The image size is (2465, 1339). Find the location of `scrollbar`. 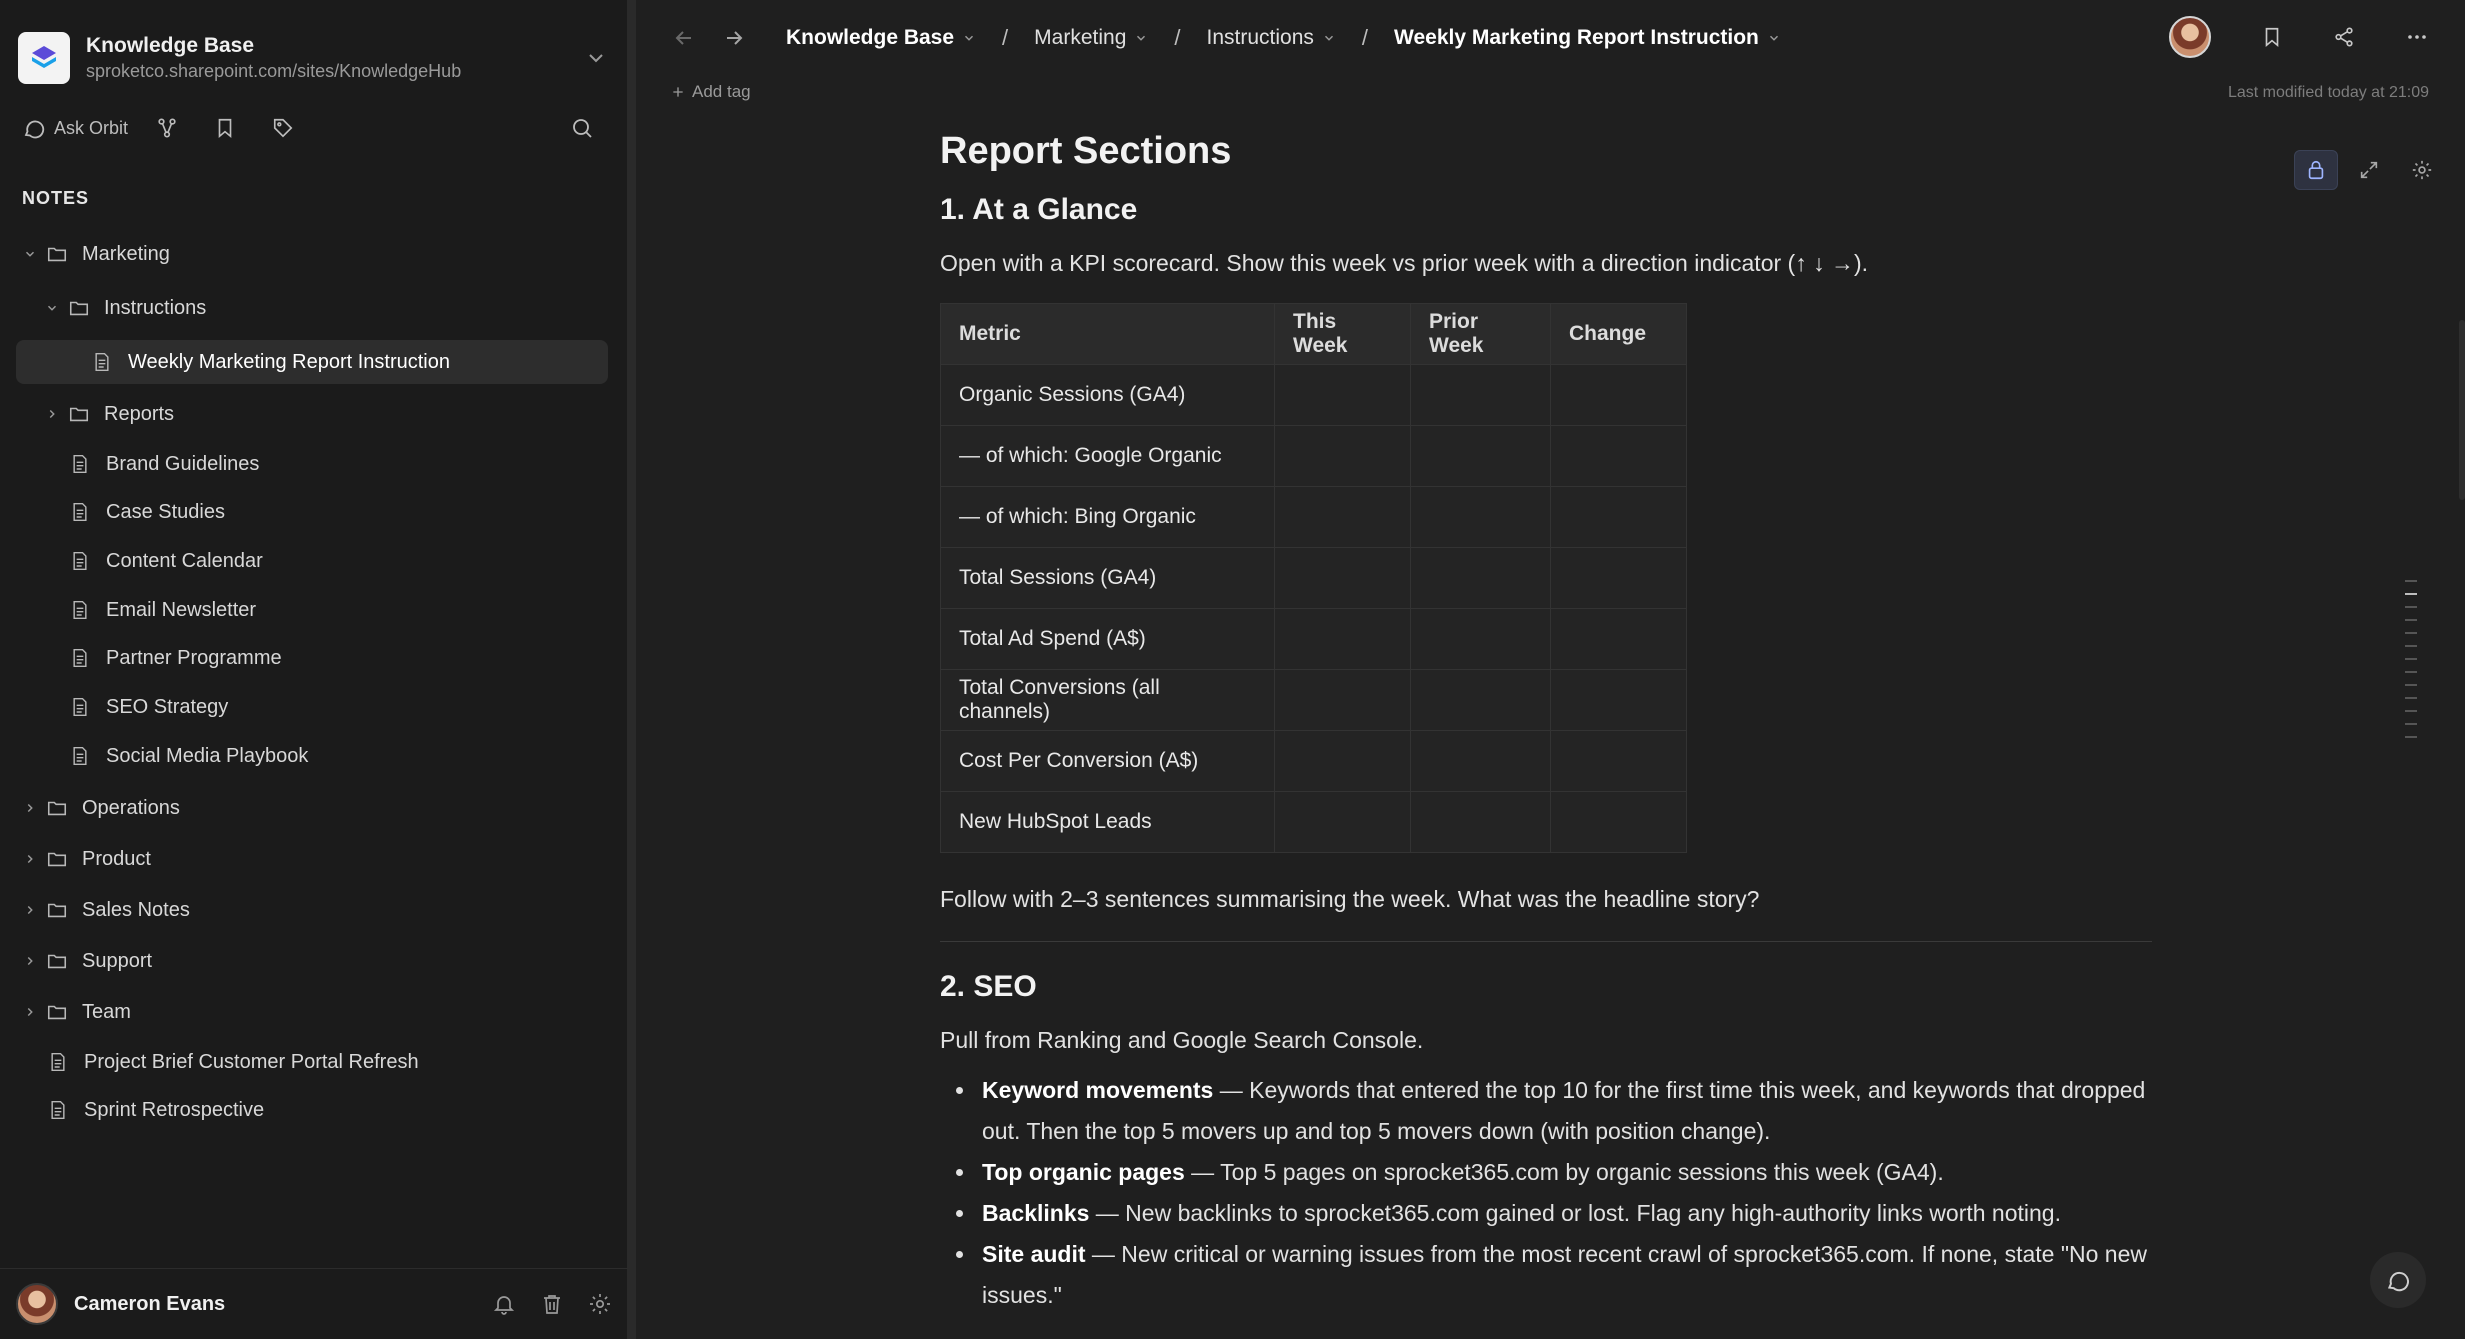

scrollbar is located at coordinates (2462, 410).